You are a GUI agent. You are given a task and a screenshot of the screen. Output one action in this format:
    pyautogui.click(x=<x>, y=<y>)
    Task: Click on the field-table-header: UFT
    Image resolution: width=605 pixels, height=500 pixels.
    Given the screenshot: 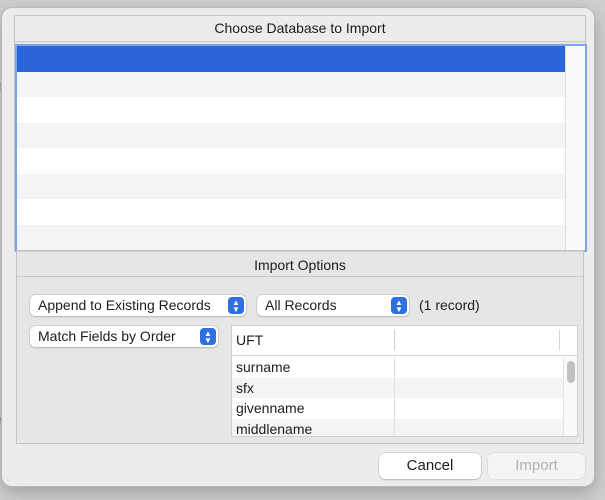 What is the action you would take?
    pyautogui.click(x=404, y=341)
    